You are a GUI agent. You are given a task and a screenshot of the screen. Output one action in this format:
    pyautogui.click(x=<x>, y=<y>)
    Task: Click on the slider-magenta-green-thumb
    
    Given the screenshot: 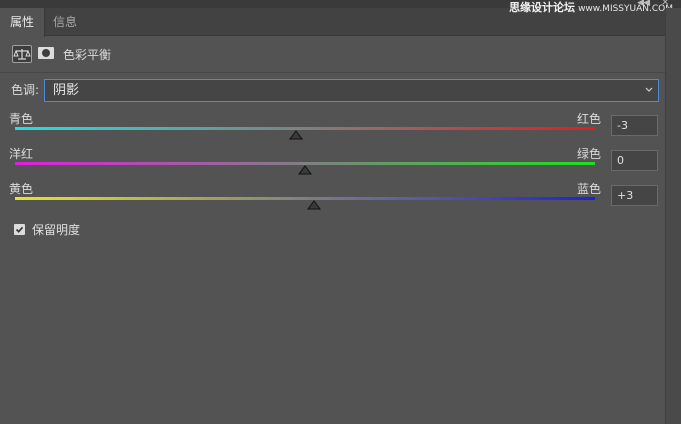 What is the action you would take?
    pyautogui.click(x=305, y=170)
    